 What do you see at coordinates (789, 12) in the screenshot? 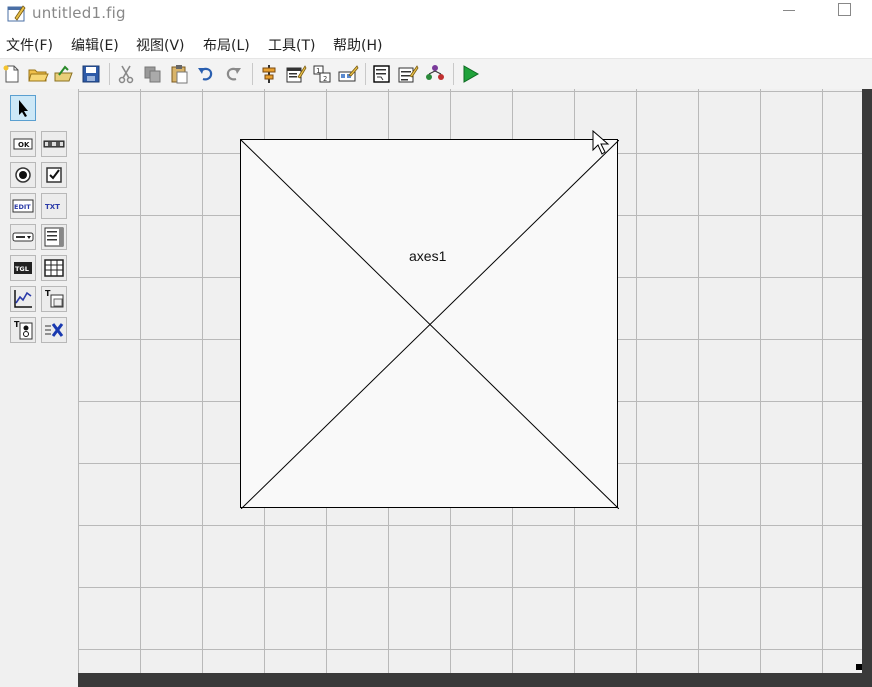
I see `minimize-button` at bounding box center [789, 12].